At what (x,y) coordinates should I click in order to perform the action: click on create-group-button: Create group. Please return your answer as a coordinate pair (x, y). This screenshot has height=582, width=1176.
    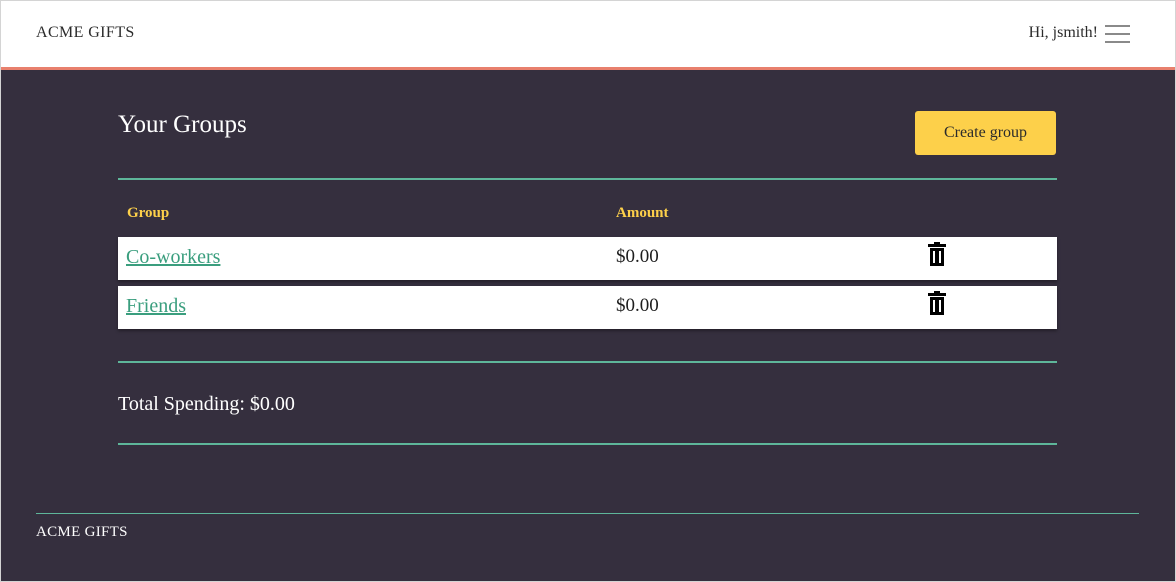
    Looking at the image, I should click on (985, 133).